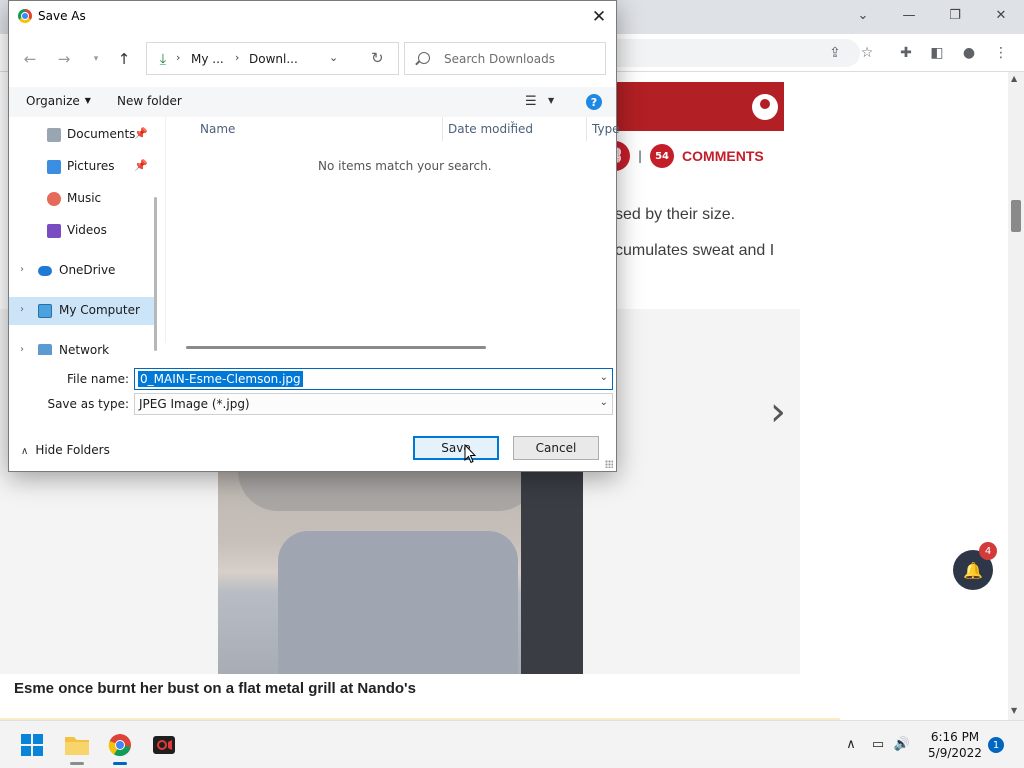 This screenshot has height=768, width=1024. What do you see at coordinates (77, 747) in the screenshot?
I see `file-explorer-button` at bounding box center [77, 747].